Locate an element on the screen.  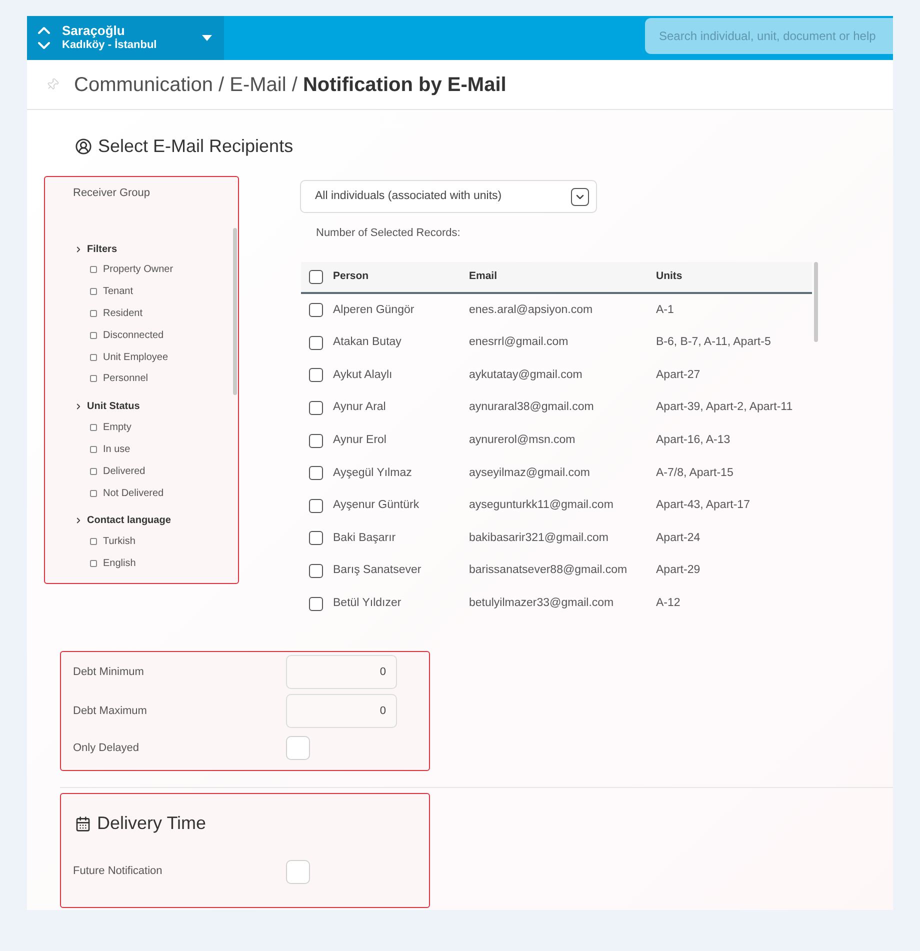
group-heading: Filters is located at coordinates (102, 249).